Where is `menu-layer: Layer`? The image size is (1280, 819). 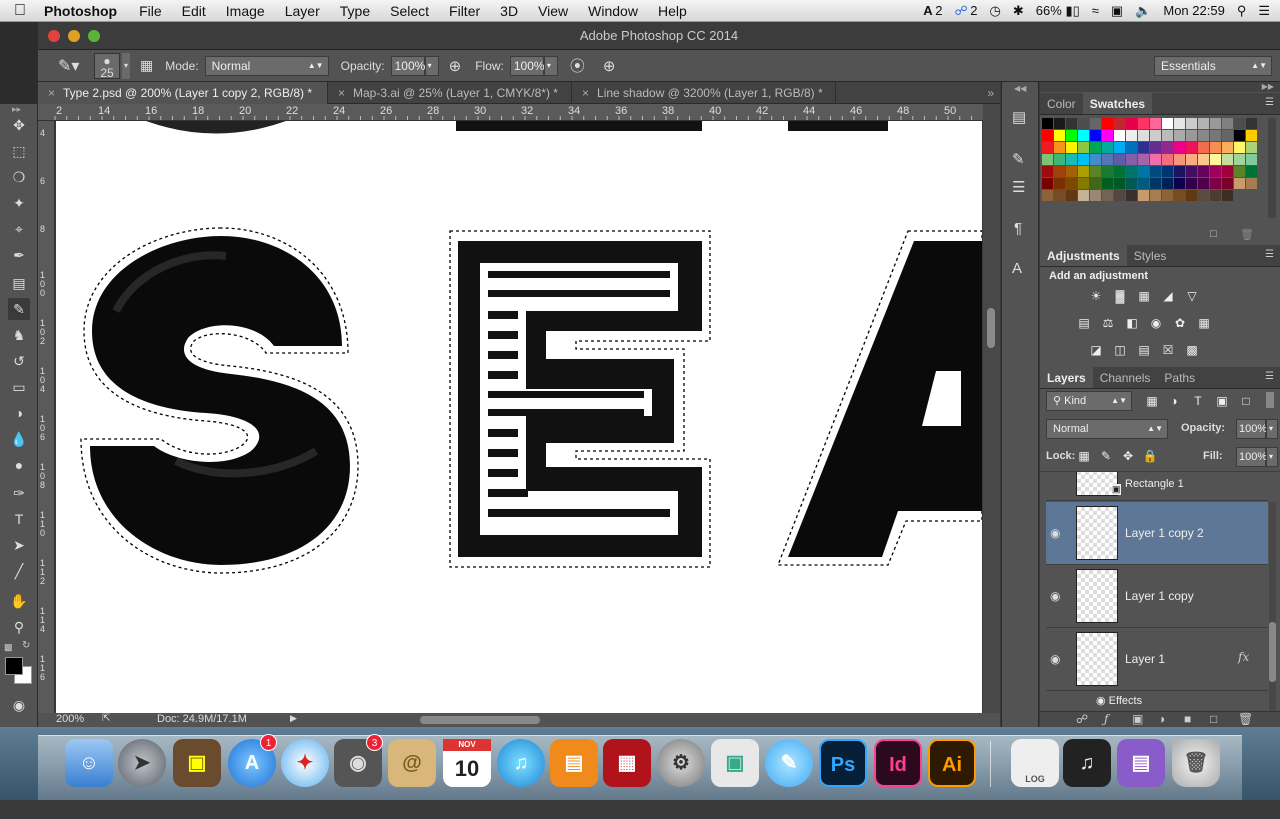 menu-layer: Layer is located at coordinates (302, 11).